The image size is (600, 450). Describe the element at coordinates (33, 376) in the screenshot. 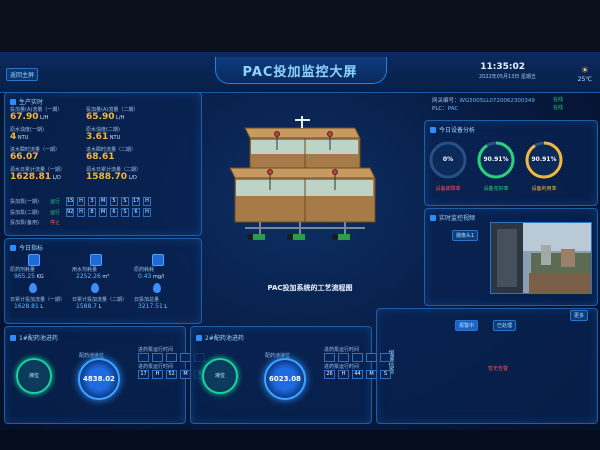

I see `dosing1-level-label: 液位` at that location.